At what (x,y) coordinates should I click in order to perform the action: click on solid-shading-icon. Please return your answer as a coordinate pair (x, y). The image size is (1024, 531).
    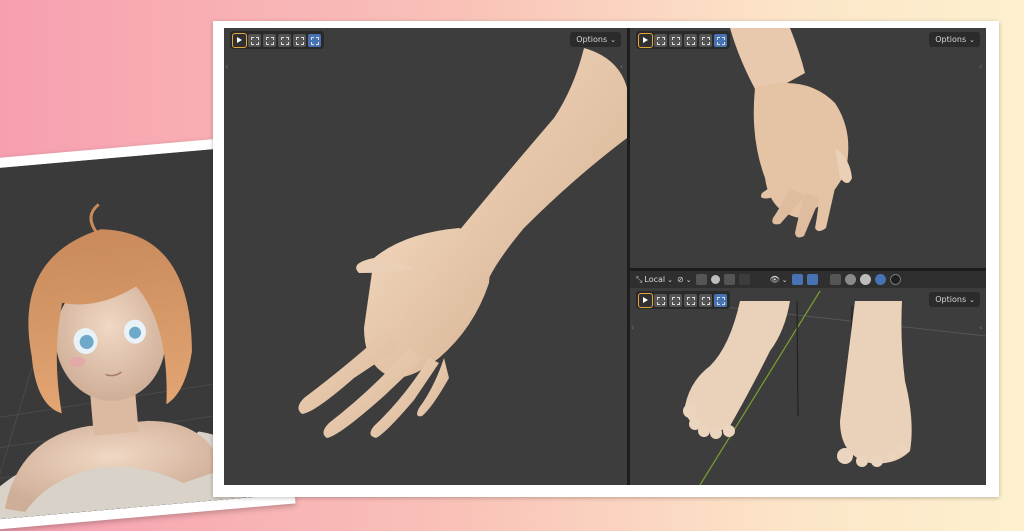
    Looking at the image, I should click on (865, 279).